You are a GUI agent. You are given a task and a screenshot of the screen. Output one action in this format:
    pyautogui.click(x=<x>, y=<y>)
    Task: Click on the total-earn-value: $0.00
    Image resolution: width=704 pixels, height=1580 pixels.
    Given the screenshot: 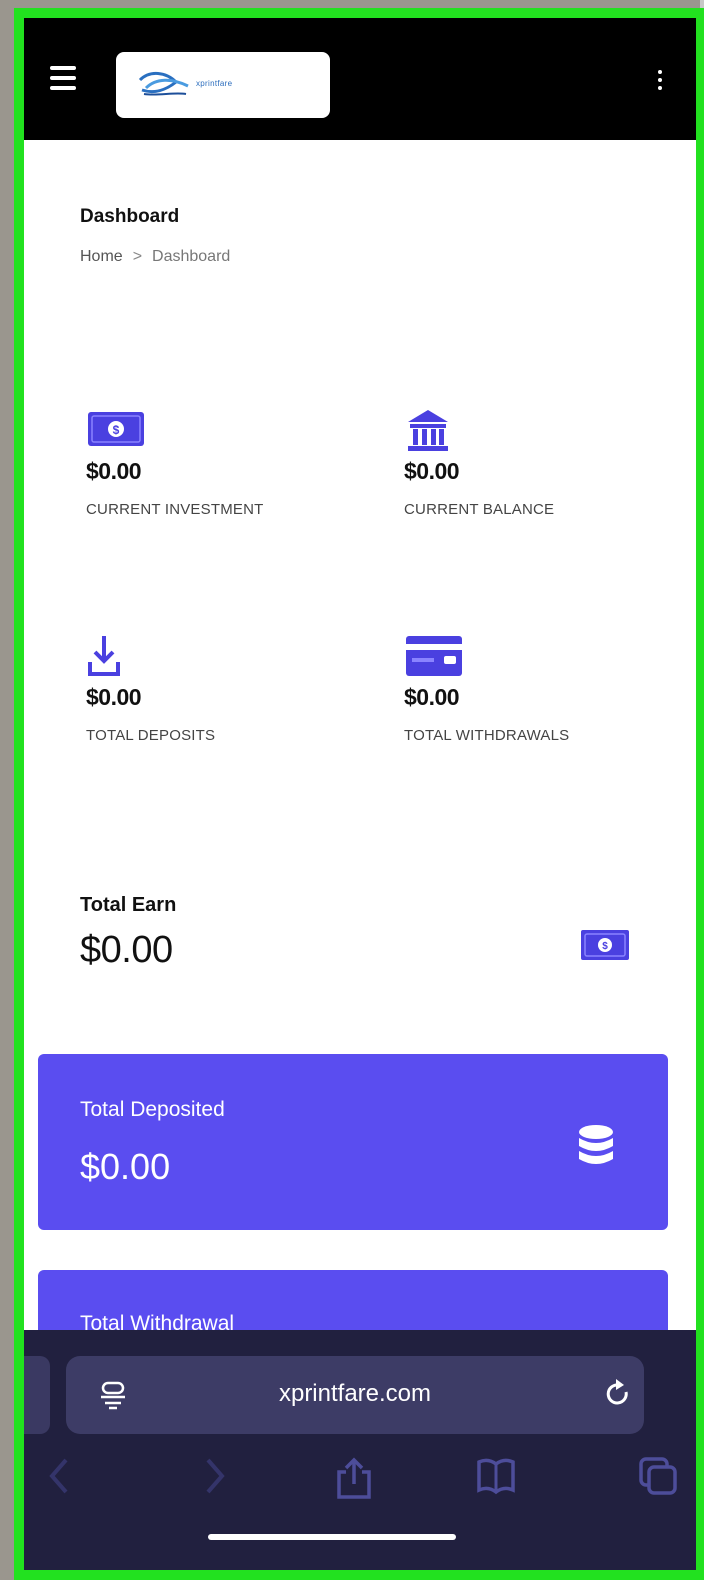 What is the action you would take?
    pyautogui.click(x=126, y=950)
    